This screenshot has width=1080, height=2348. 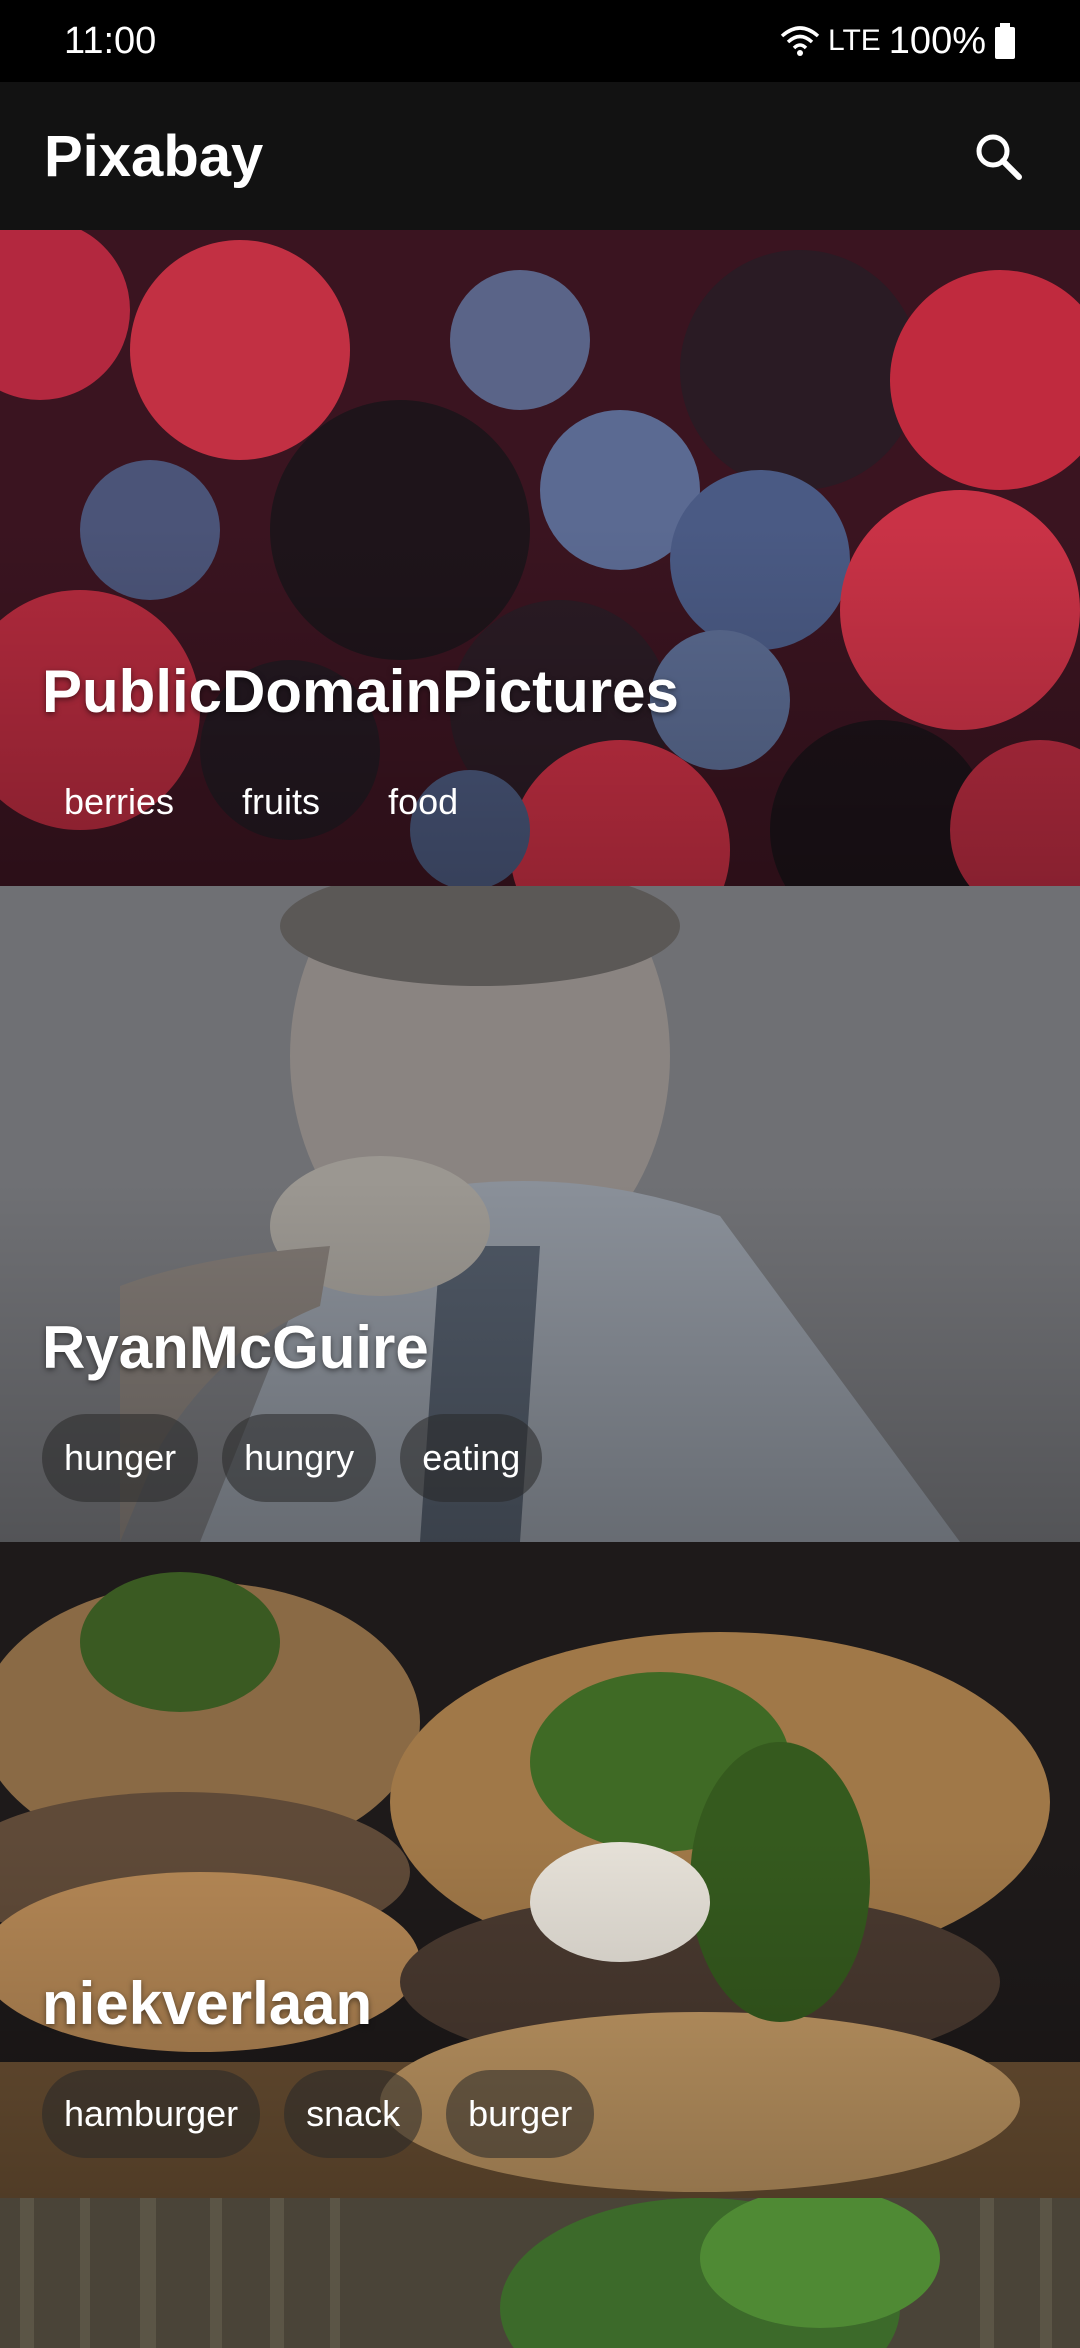 What do you see at coordinates (154, 156) in the screenshot?
I see `app-title: Pixabay` at bounding box center [154, 156].